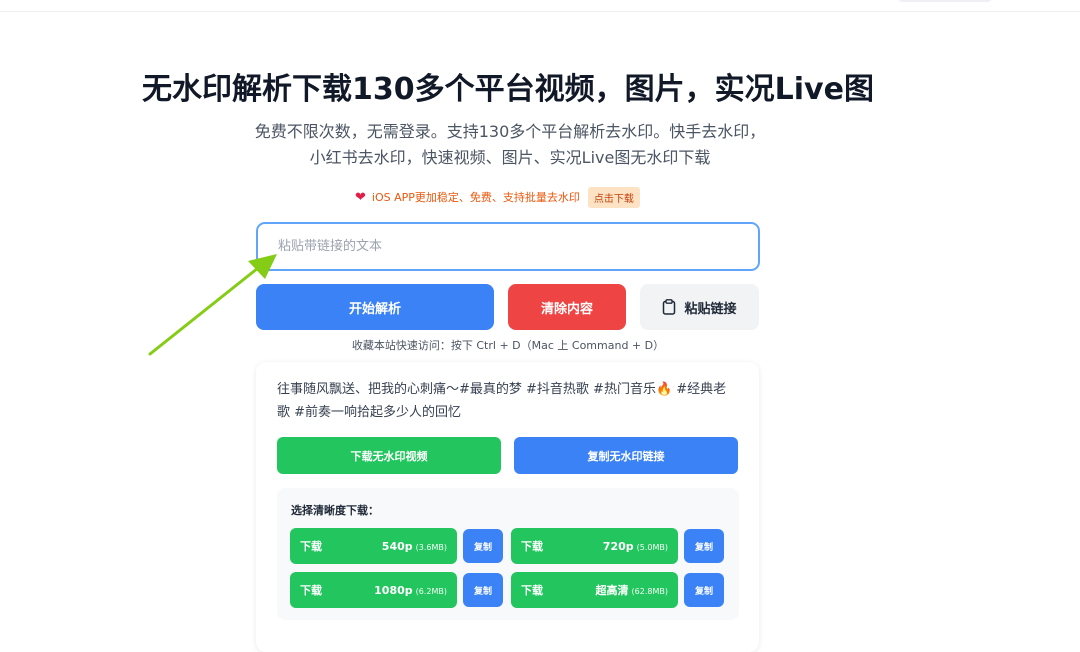  Describe the element at coordinates (397, 546) in the screenshot. I see `quality-label: 540p` at that location.